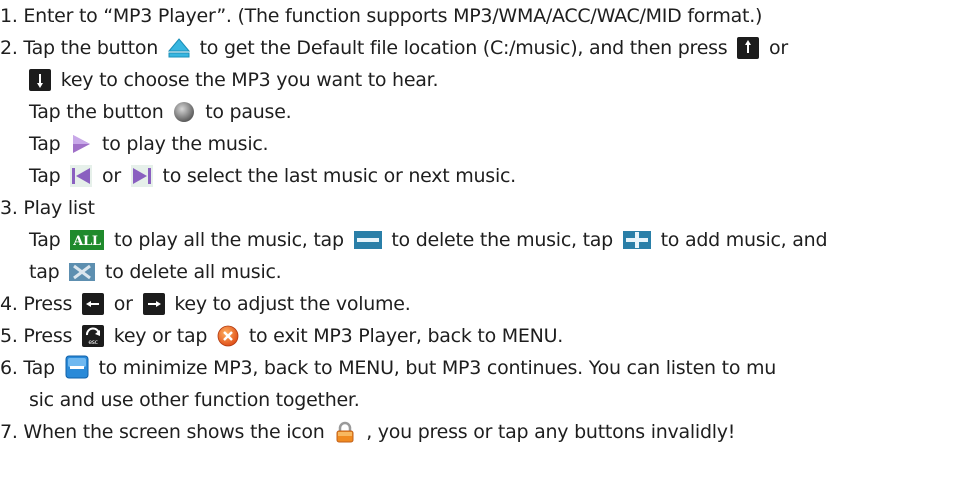  What do you see at coordinates (185, 144) in the screenshot?
I see `play-text-b: to play the music.` at bounding box center [185, 144].